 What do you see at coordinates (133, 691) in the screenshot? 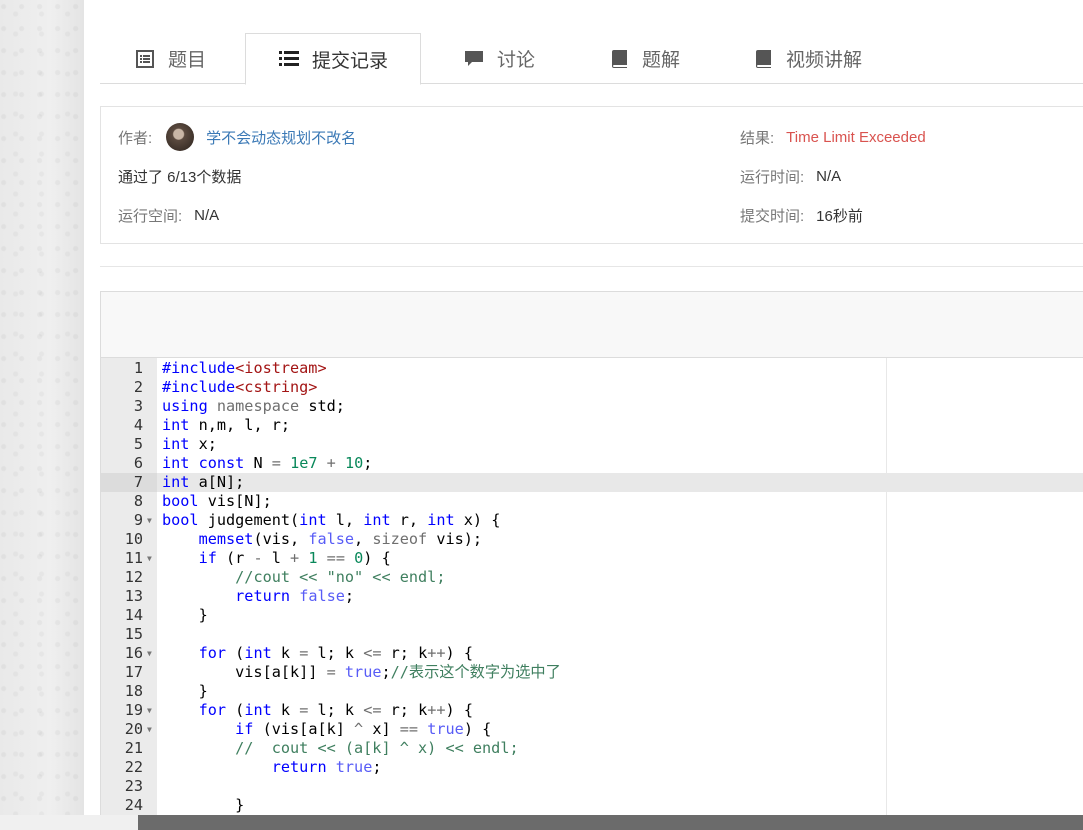
I see `line-number: 18` at bounding box center [133, 691].